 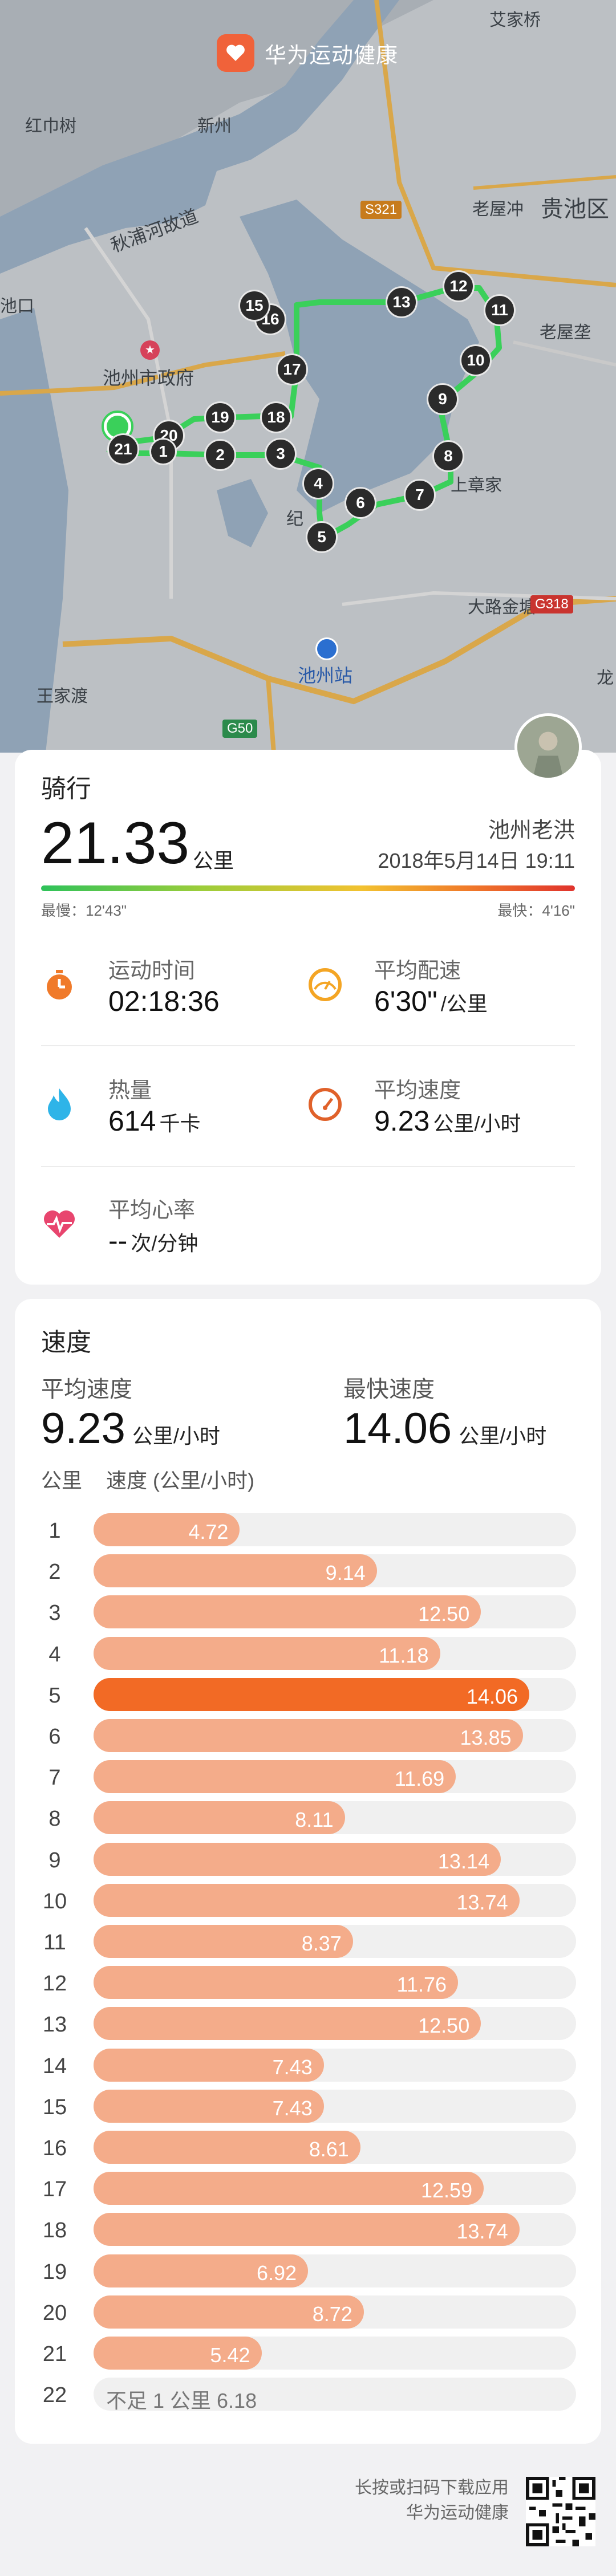 What do you see at coordinates (150, 350) in the screenshot?
I see `government-icon: ★` at bounding box center [150, 350].